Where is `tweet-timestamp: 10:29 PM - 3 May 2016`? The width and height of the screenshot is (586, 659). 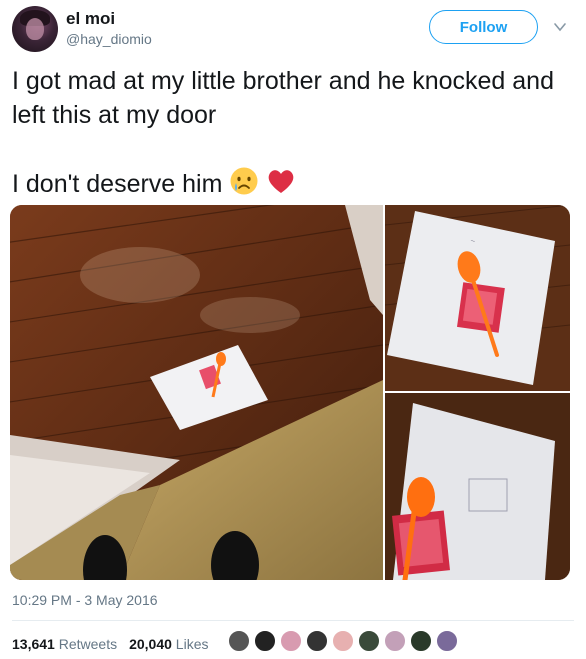 tweet-timestamp: 10:29 PM - 3 May 2016 is located at coordinates (85, 600).